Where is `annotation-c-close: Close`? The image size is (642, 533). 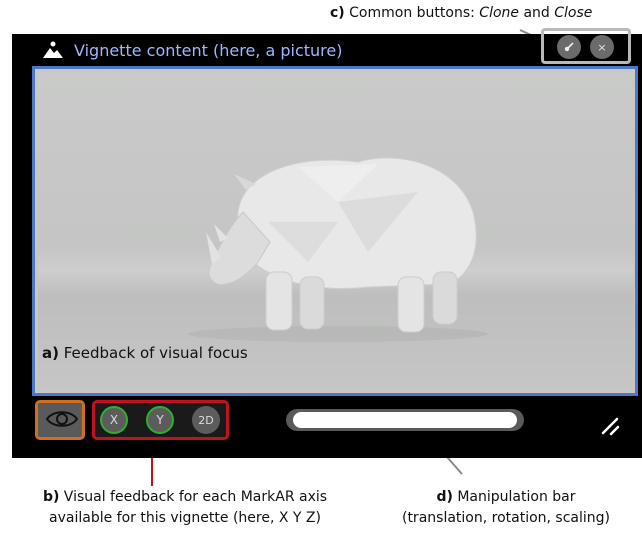 annotation-c-close: Close is located at coordinates (573, 13).